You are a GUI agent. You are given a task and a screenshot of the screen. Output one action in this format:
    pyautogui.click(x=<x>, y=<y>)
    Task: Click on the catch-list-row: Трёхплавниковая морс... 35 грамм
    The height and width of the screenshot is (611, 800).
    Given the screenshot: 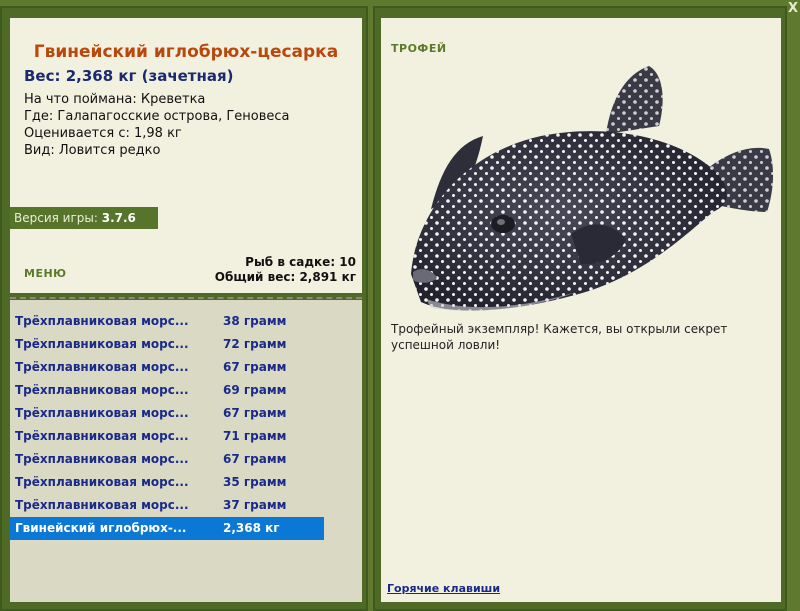 What is the action you would take?
    pyautogui.click(x=186, y=482)
    